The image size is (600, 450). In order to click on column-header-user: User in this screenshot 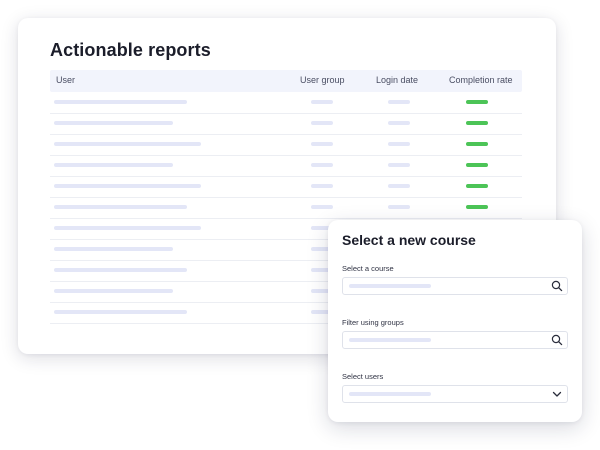, I will do `click(65, 80)`.